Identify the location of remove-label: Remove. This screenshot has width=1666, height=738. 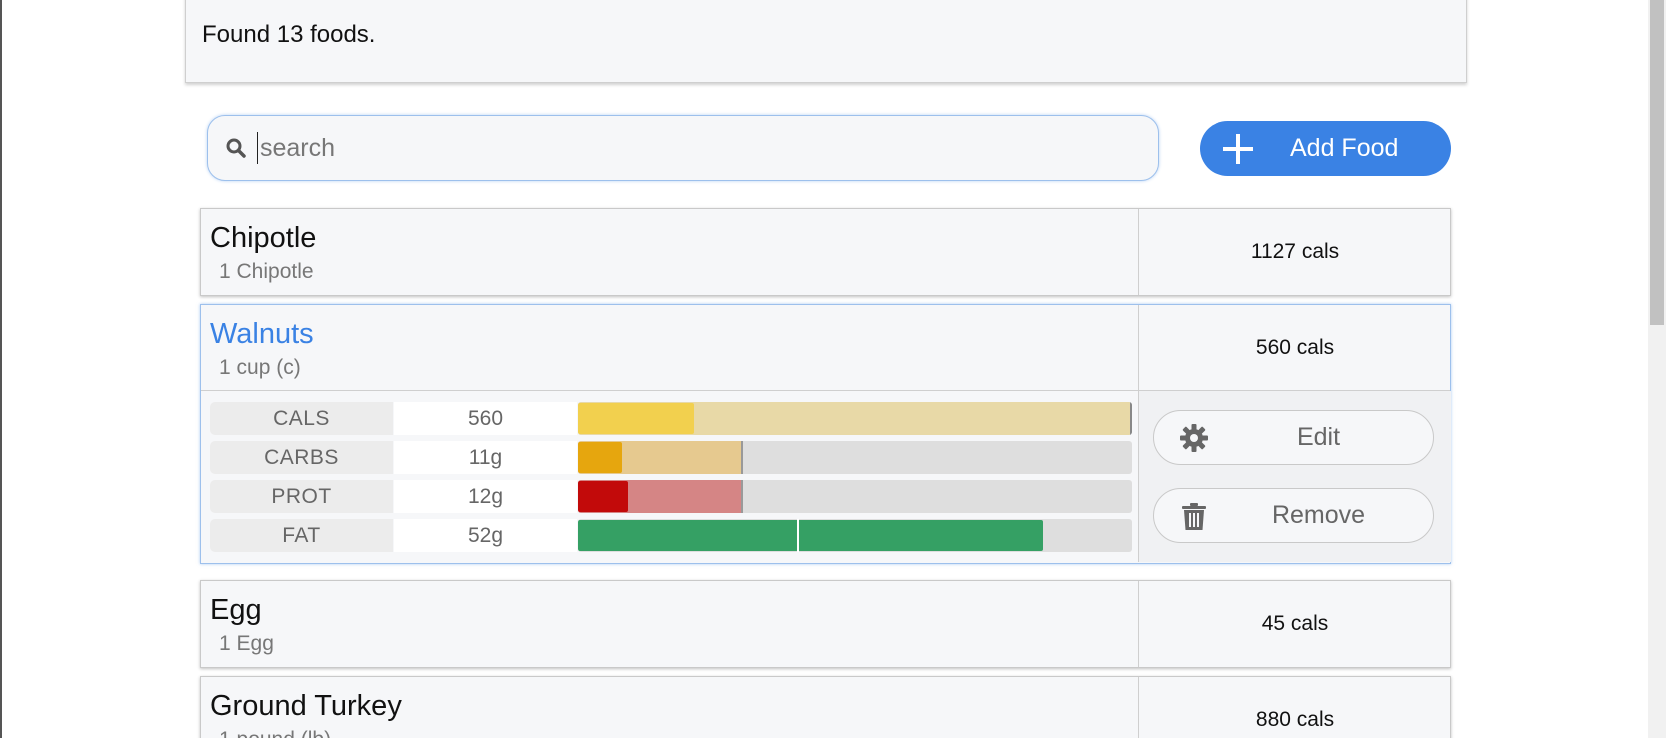
(1318, 515).